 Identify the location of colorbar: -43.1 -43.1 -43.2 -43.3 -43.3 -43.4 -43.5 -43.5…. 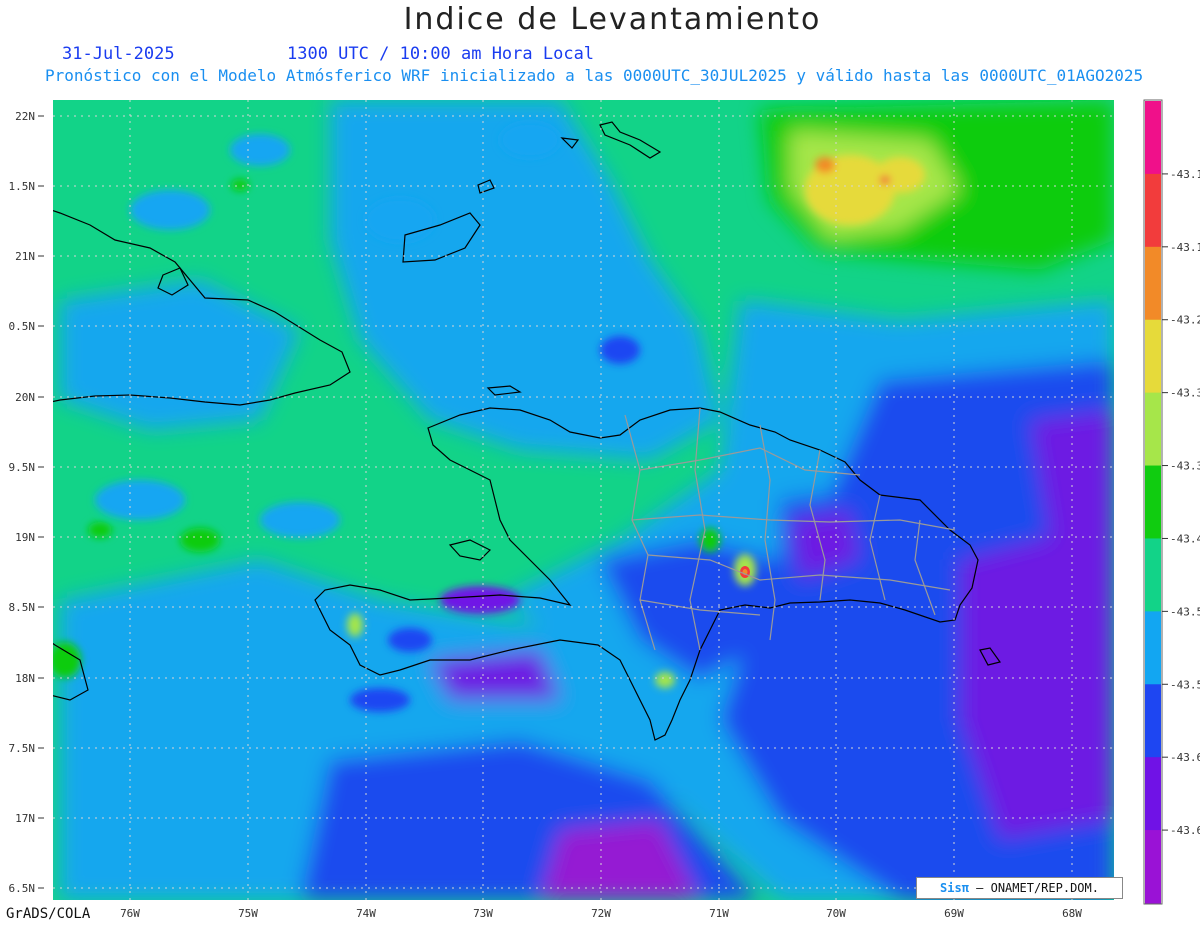
(1171, 502).